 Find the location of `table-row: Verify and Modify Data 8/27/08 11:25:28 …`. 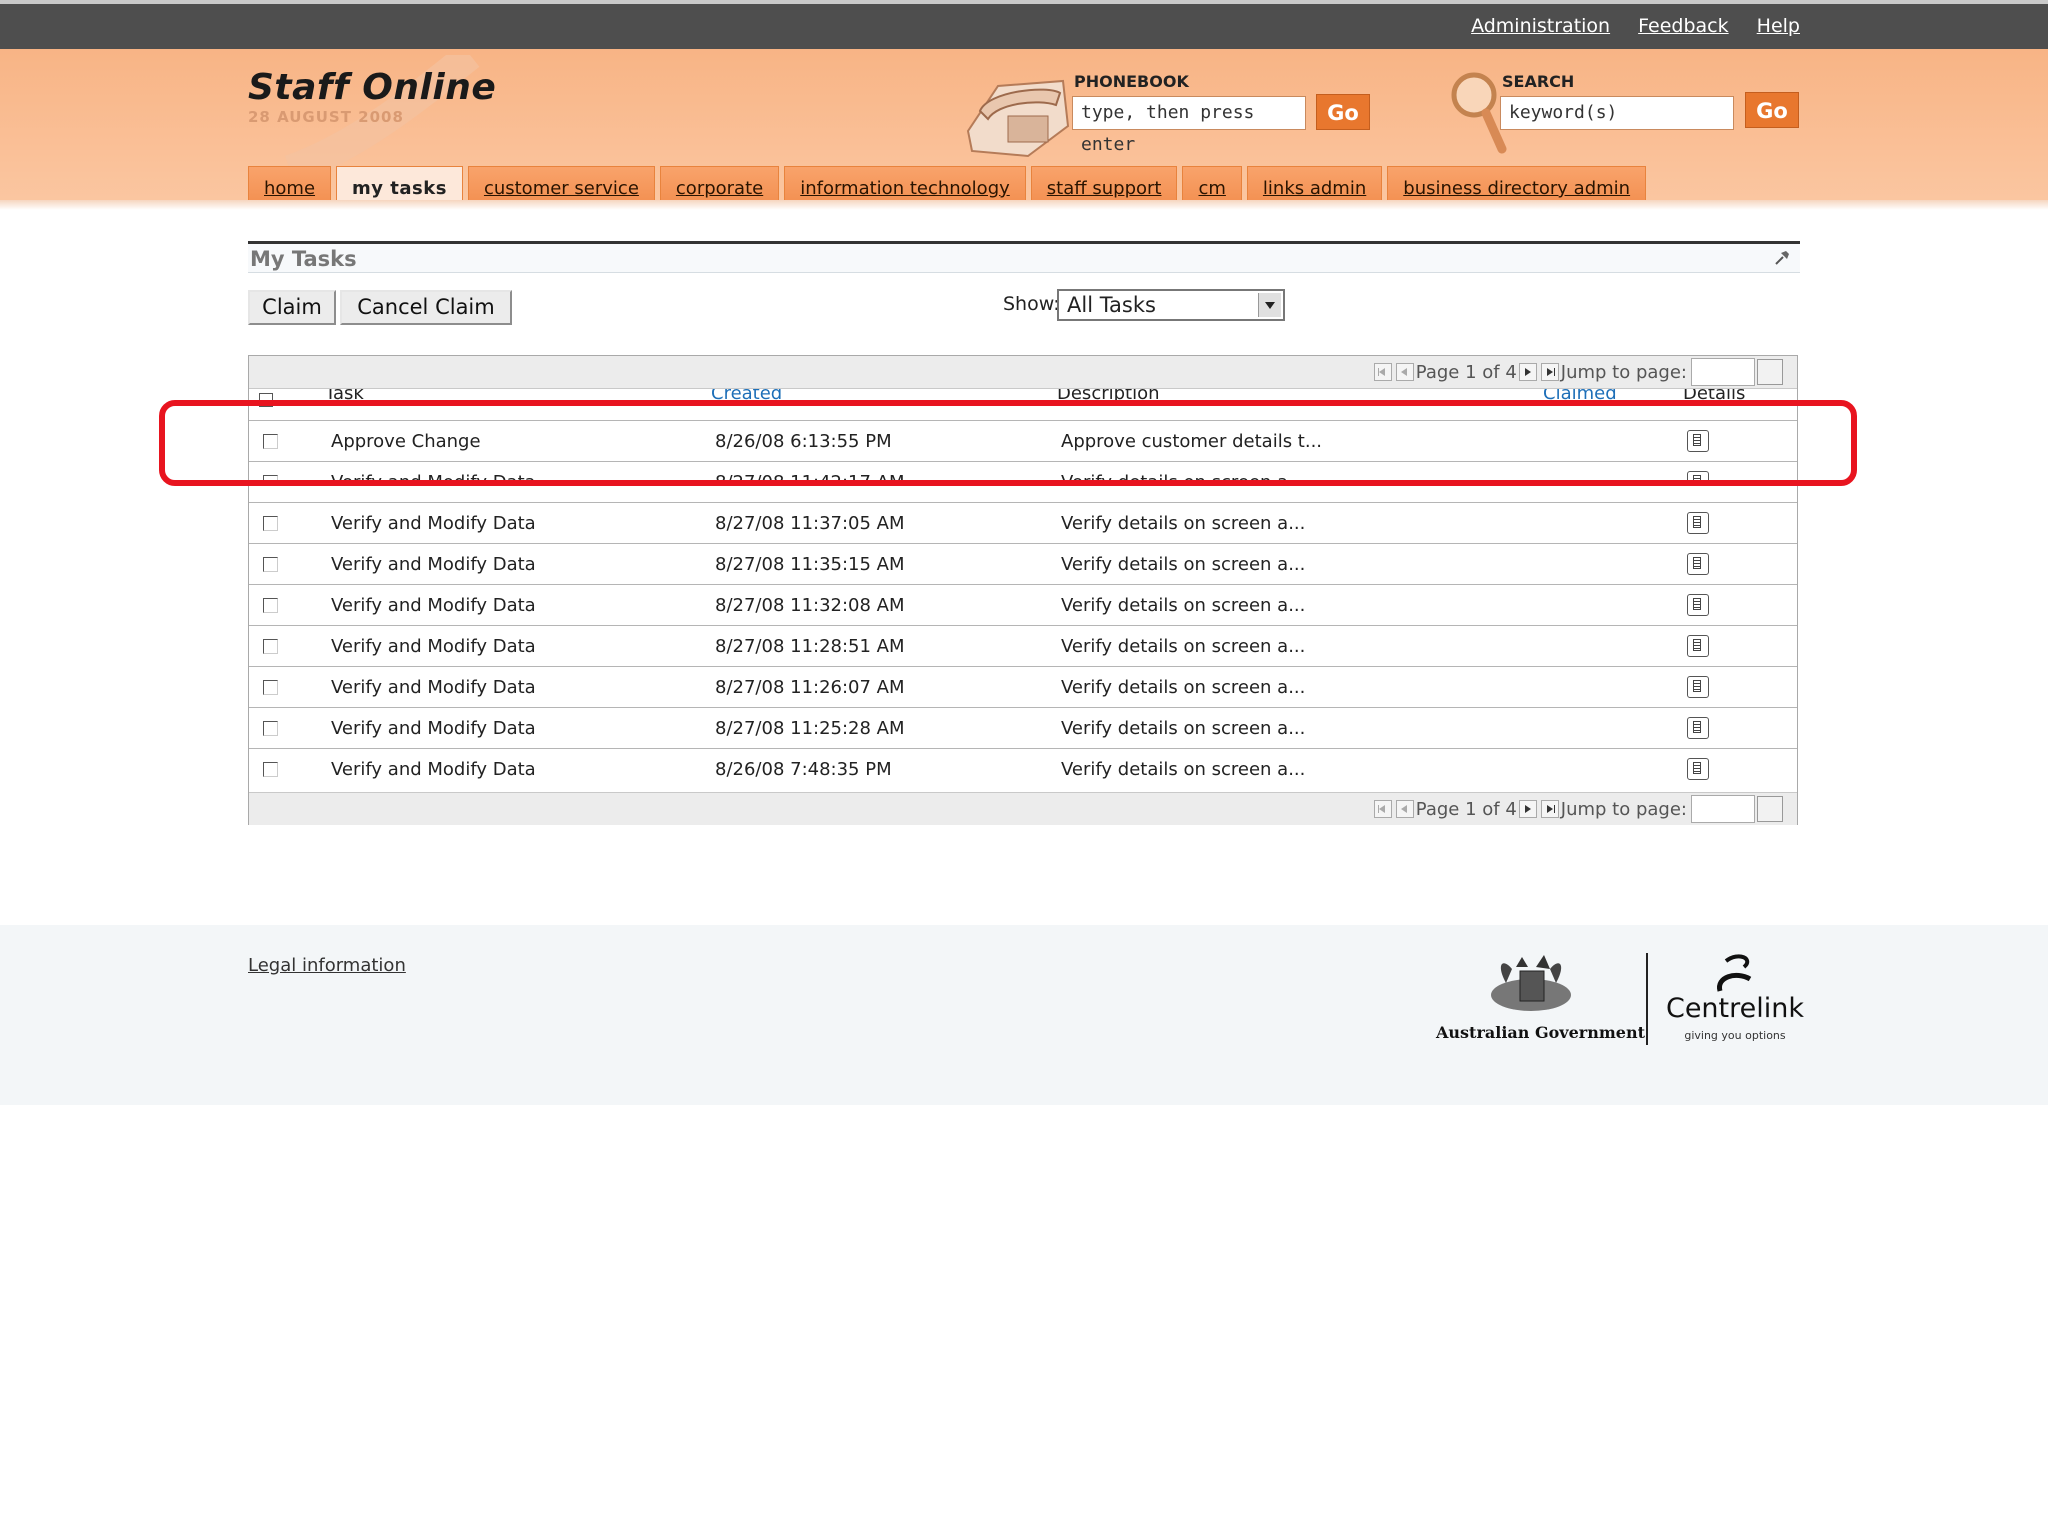

table-row: Verify and Modify Data 8/27/08 11:25:28 … is located at coordinates (1023, 728).